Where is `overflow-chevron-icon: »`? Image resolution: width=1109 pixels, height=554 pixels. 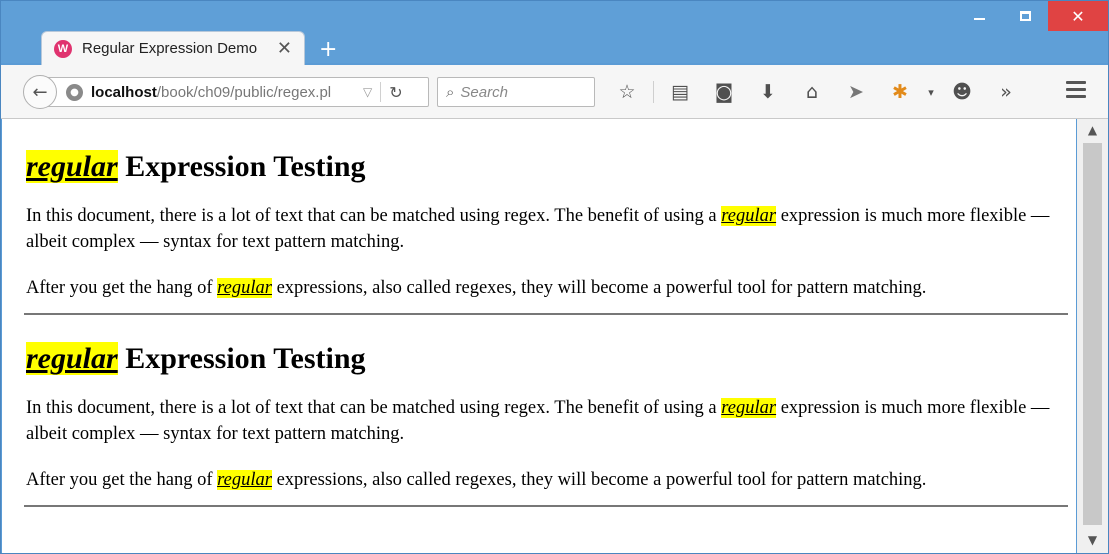
overflow-chevron-icon: » is located at coordinates (1006, 92).